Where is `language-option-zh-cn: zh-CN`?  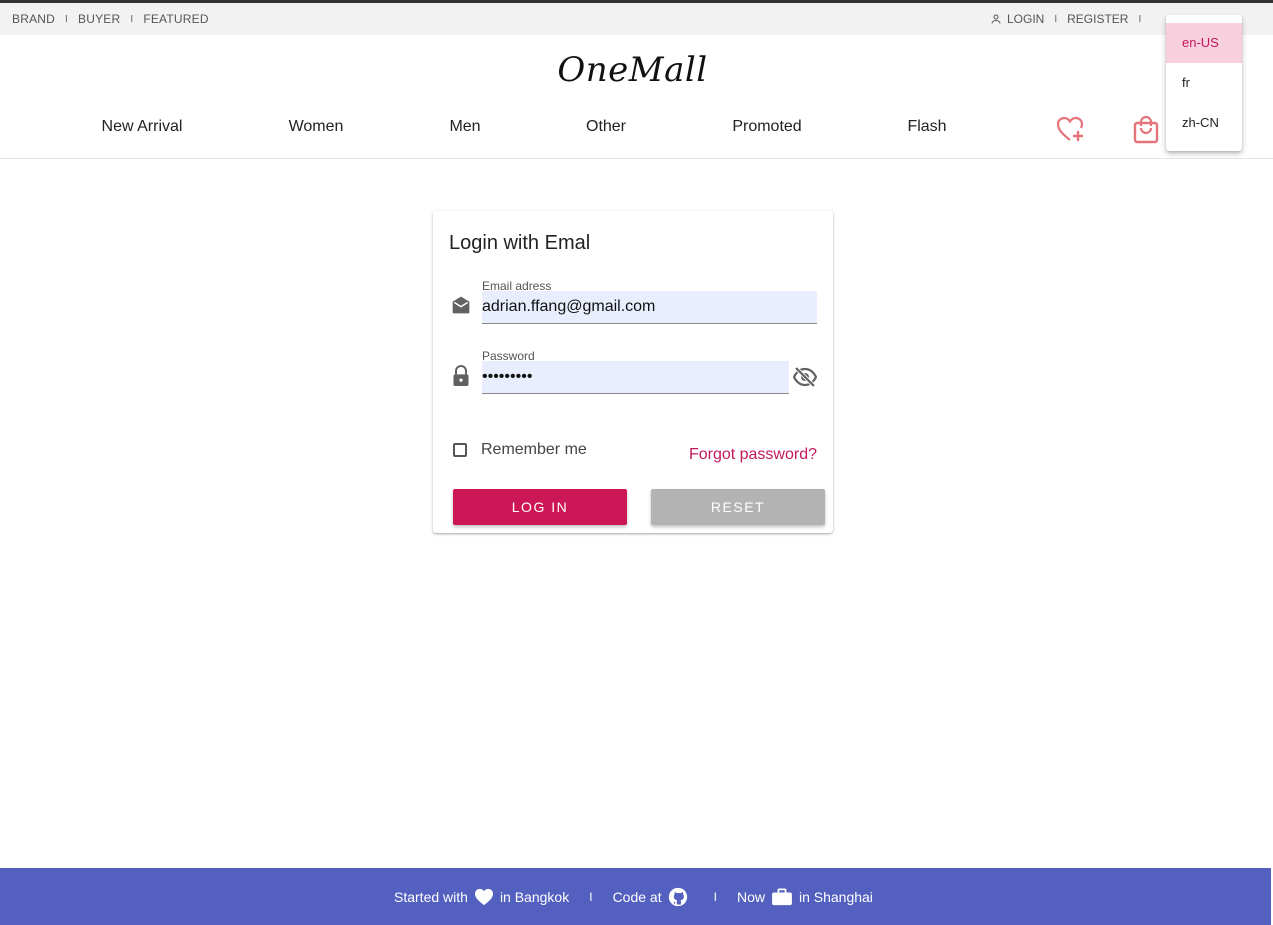 language-option-zh-cn: zh-CN is located at coordinates (1204, 123).